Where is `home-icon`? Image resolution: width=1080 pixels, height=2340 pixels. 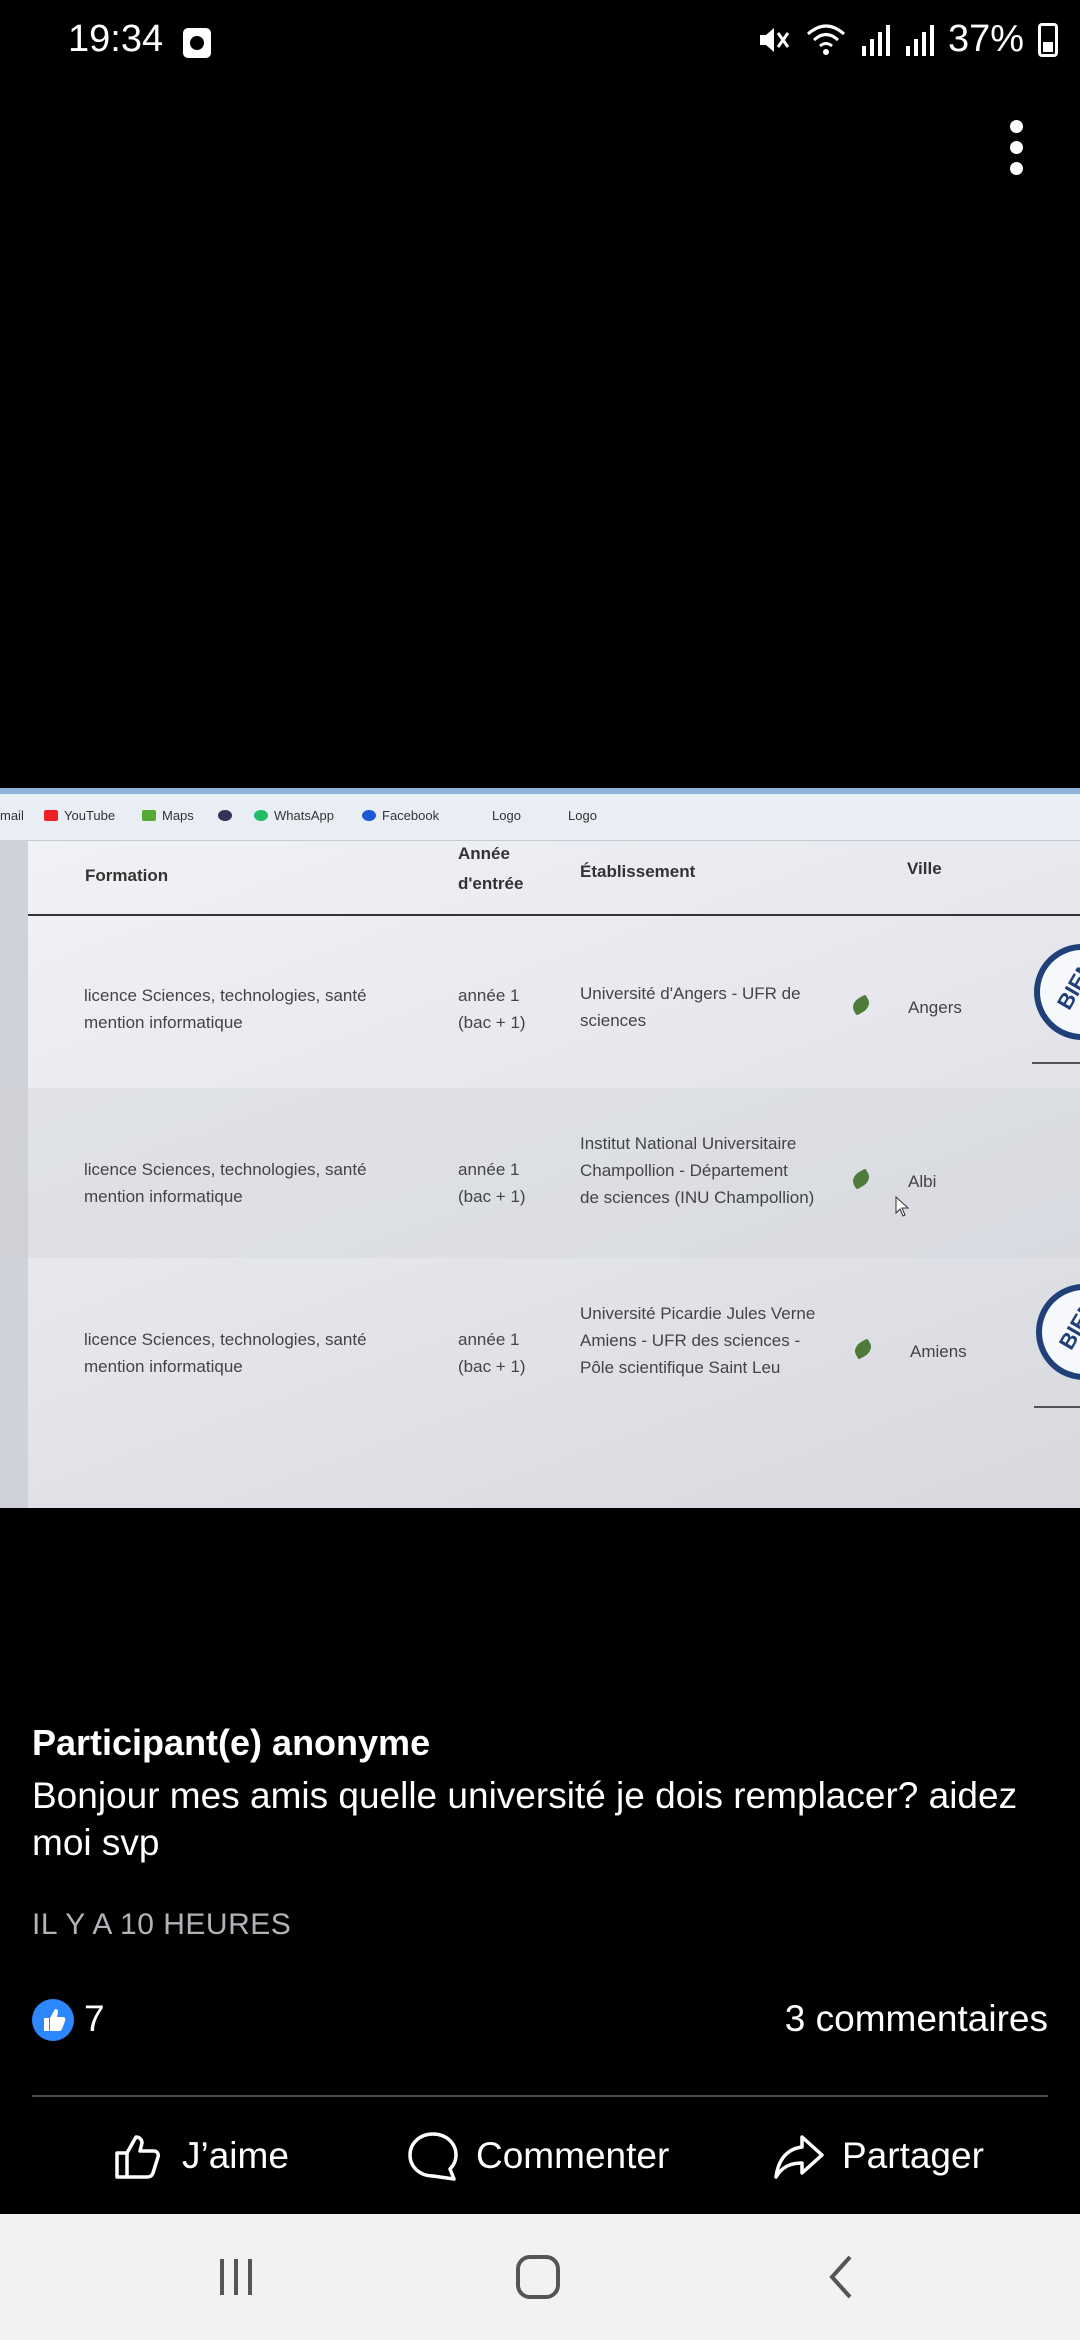
home-icon is located at coordinates (538, 2277).